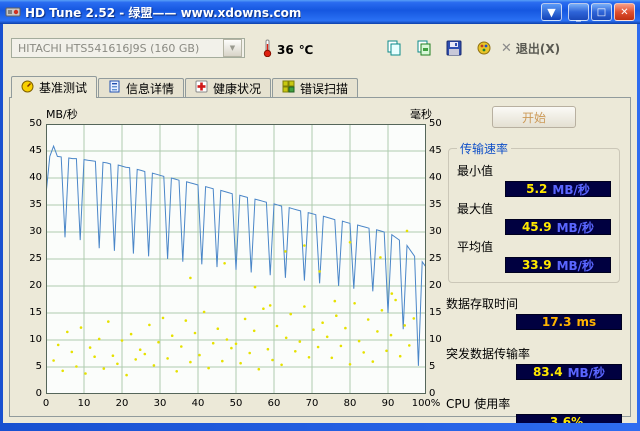  What do you see at coordinates (114, 88) in the screenshot?
I see `info-icon` at bounding box center [114, 88].